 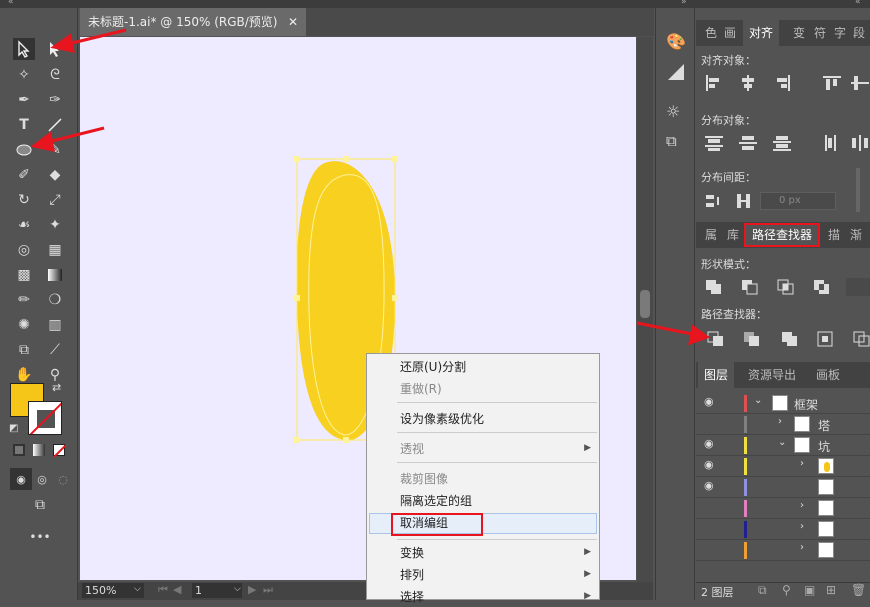 I want to click on layer-row: ◉ ⌄ 框架, so click(x=783, y=403).